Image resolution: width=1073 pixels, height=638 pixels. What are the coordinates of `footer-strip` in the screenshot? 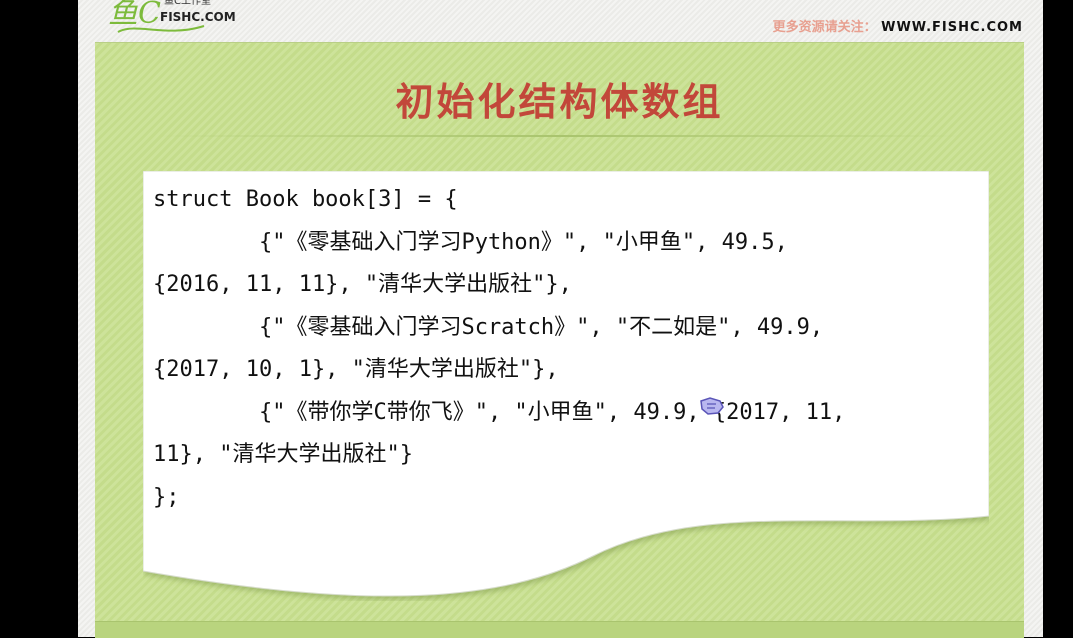 It's located at (559, 629).